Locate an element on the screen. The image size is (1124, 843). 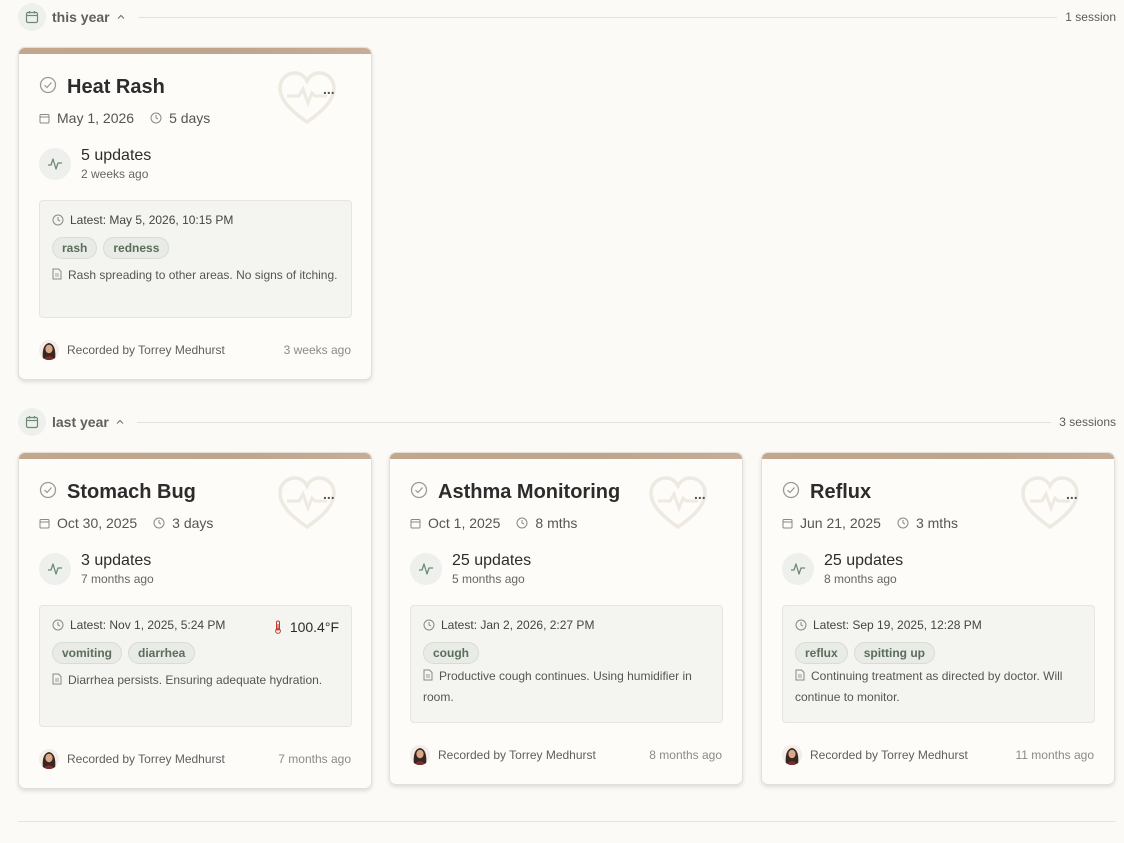
recorded-ago: 8 months ago is located at coordinates (685, 755).